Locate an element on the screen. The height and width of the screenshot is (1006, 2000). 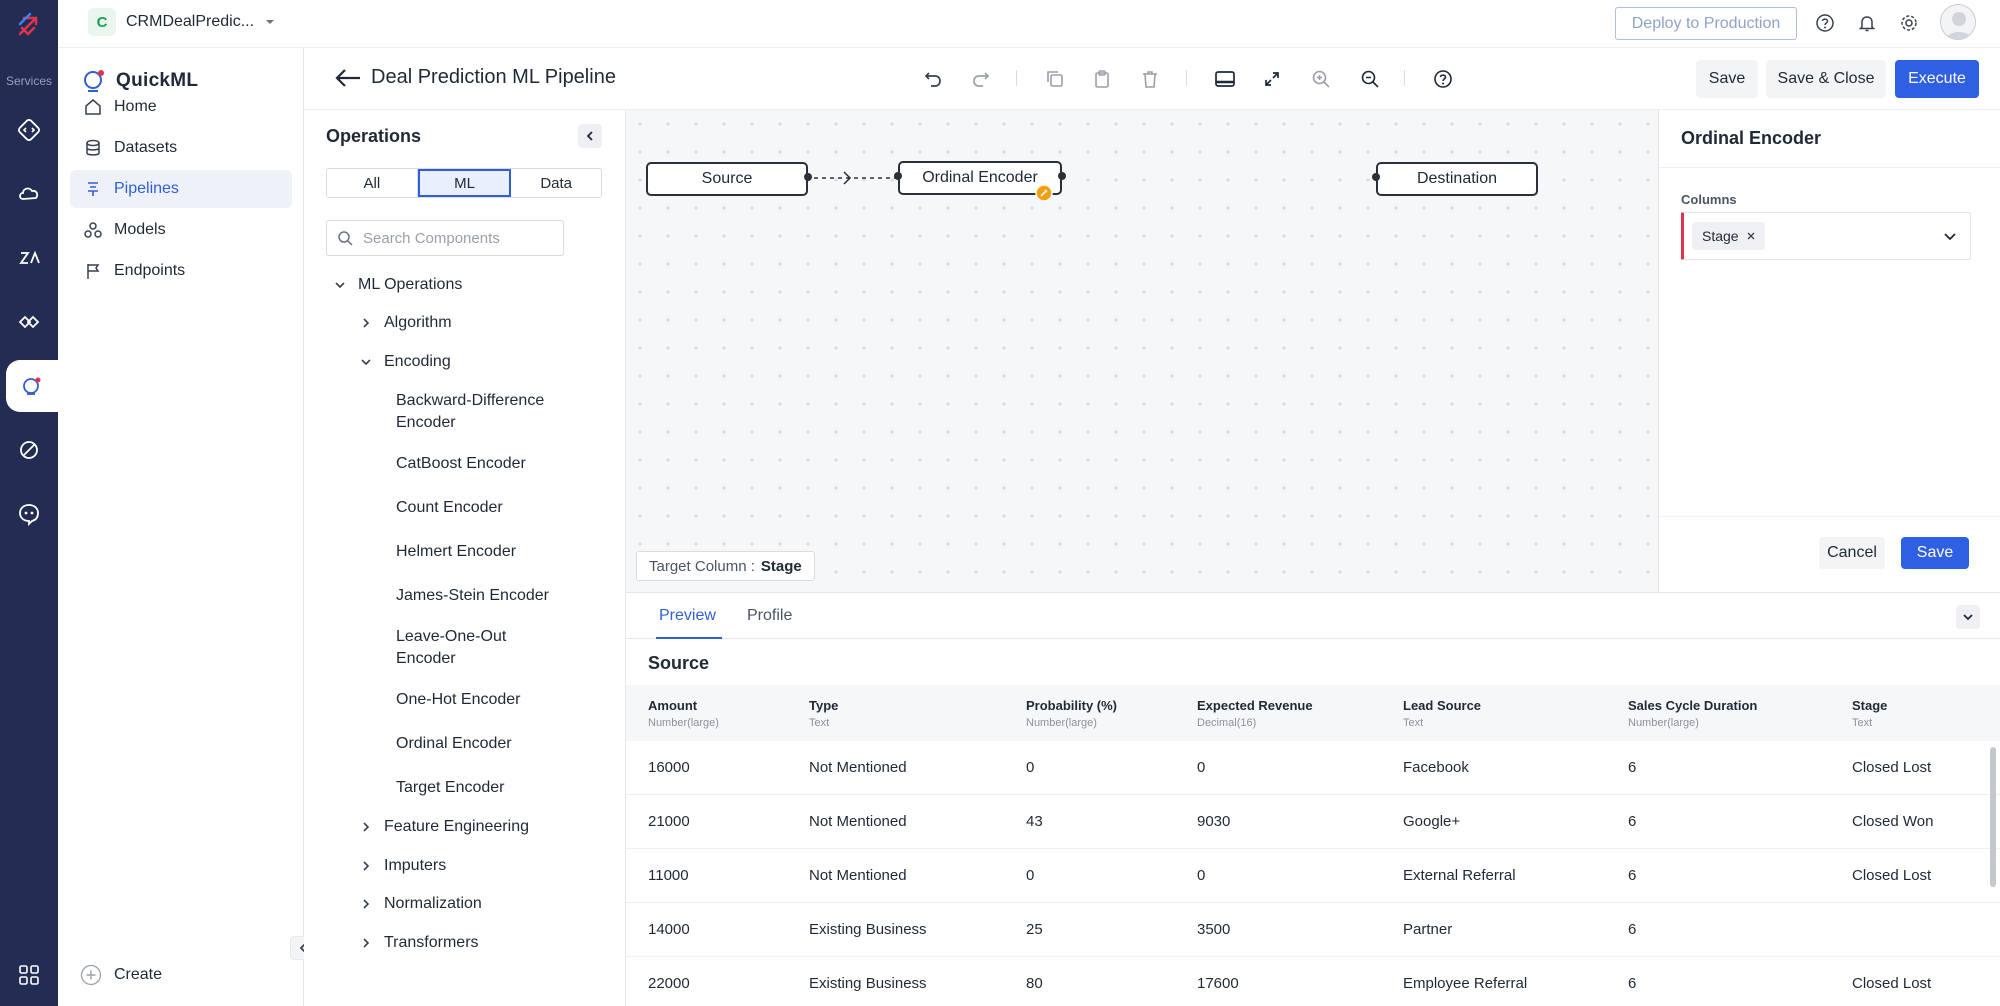
zoom-out-icon is located at coordinates (1370, 79).